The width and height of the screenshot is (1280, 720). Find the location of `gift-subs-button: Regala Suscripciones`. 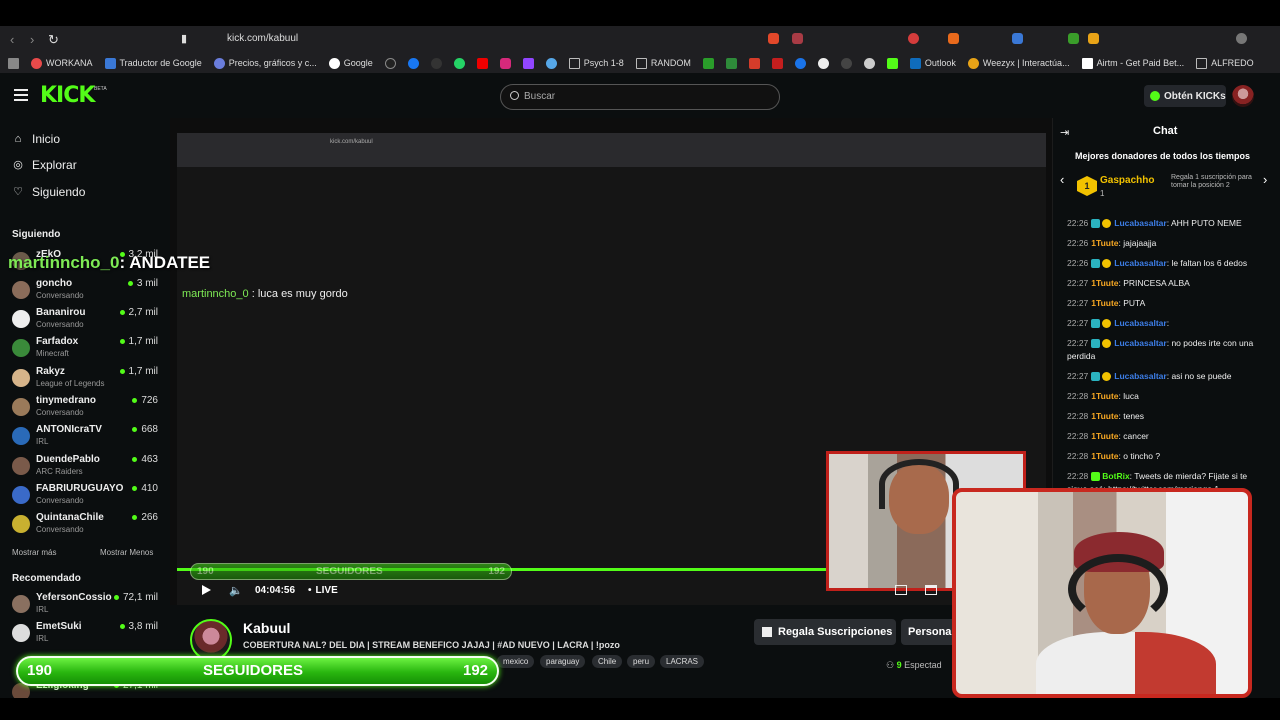

gift-subs-button: Regala Suscripciones is located at coordinates (825, 632).